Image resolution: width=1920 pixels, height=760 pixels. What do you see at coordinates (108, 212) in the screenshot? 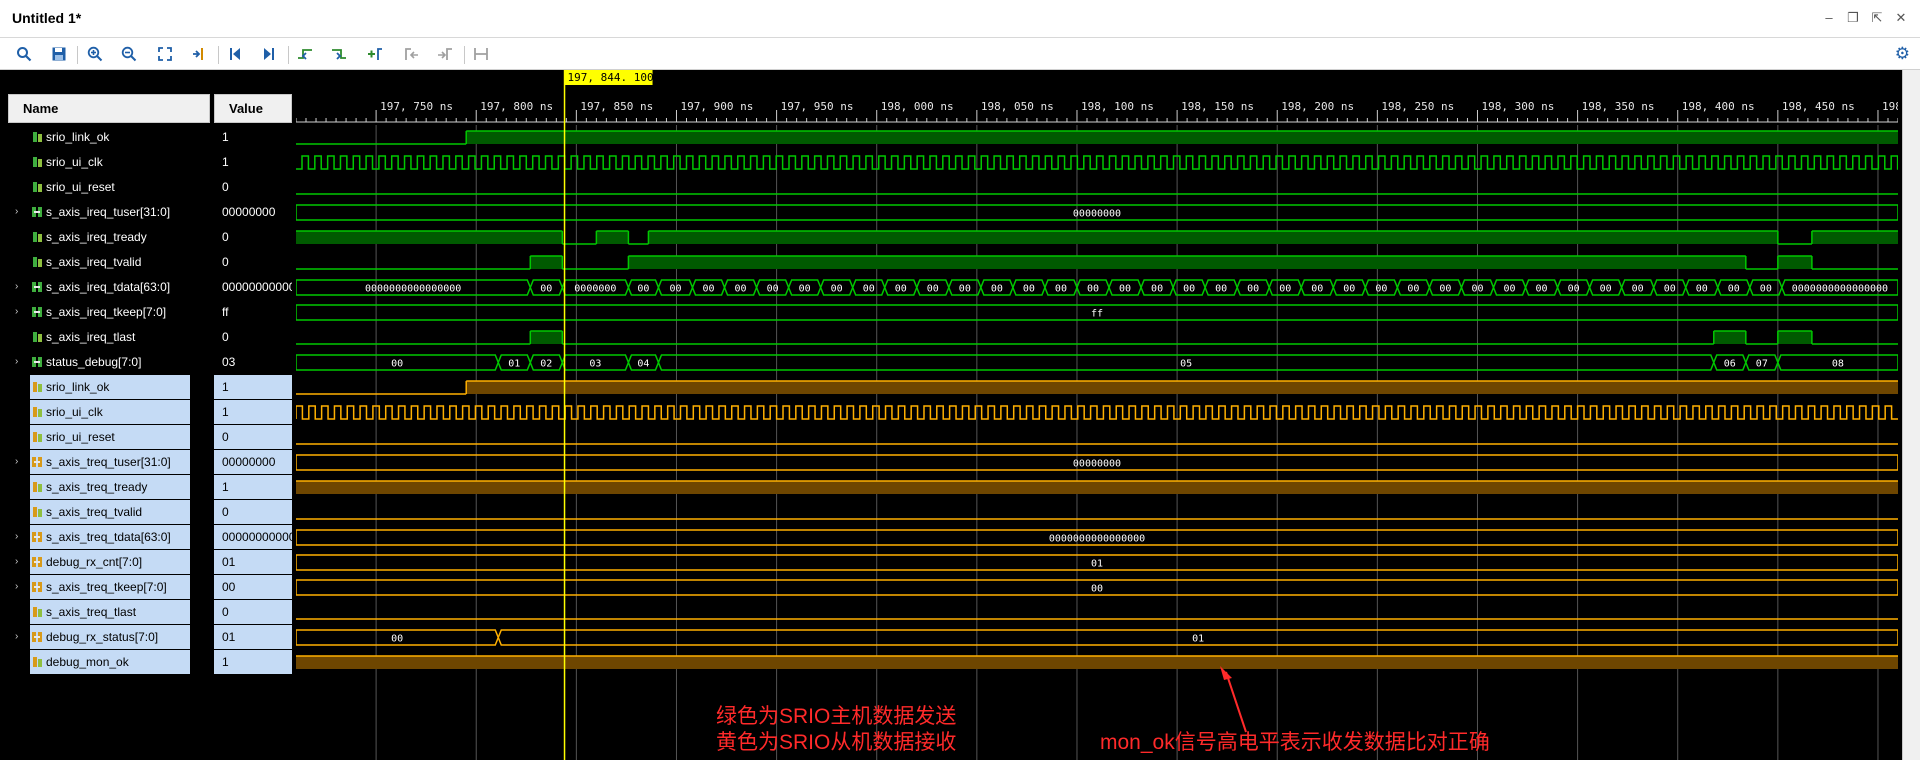
I see `signal-name-label: s_axis_ireq_tuser[31:0]` at bounding box center [108, 212].